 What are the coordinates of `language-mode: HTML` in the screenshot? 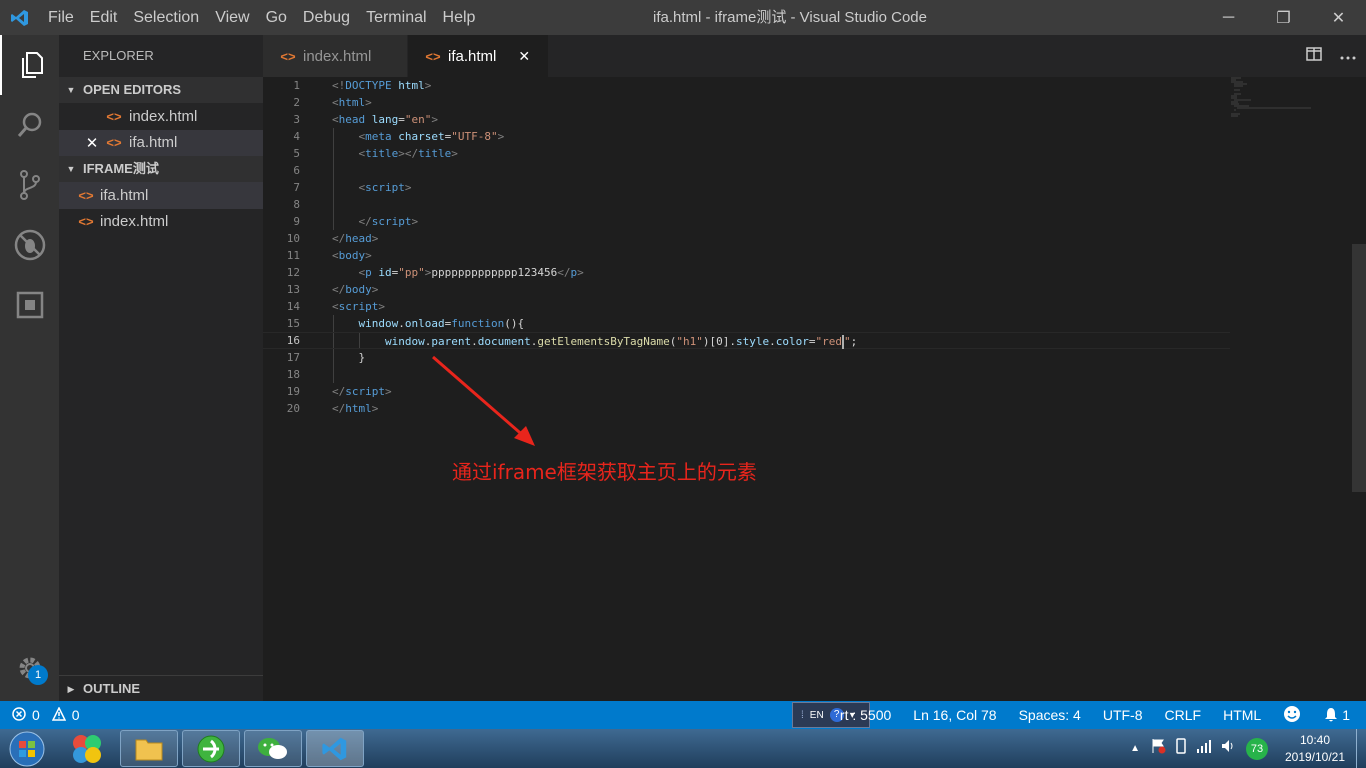 It's located at (1242, 715).